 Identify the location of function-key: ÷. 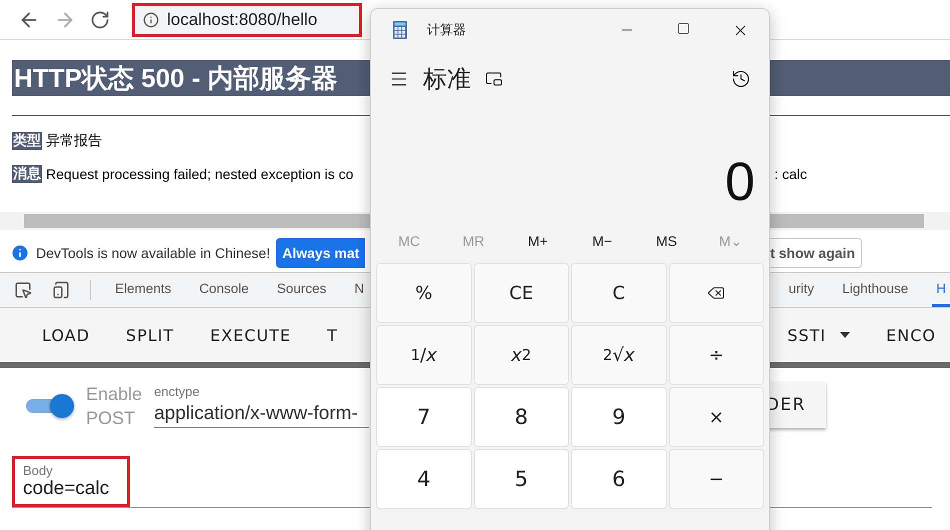
(716, 355).